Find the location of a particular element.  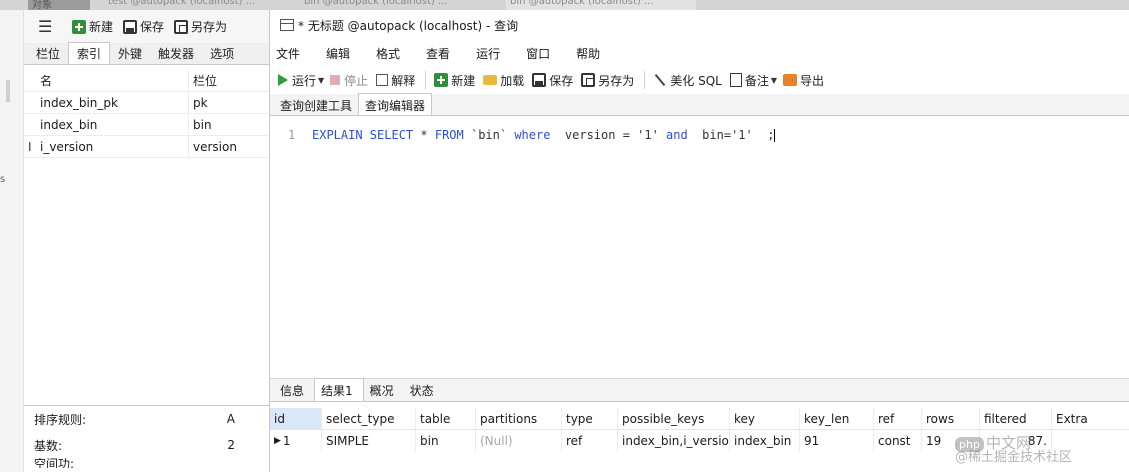

text-caret is located at coordinates (775, 135).